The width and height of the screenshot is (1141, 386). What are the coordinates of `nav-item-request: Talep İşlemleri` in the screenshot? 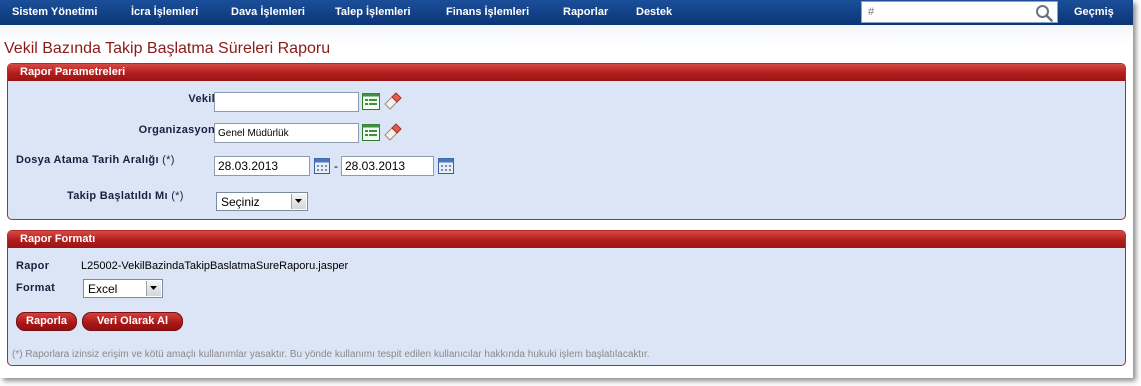 It's located at (373, 12).